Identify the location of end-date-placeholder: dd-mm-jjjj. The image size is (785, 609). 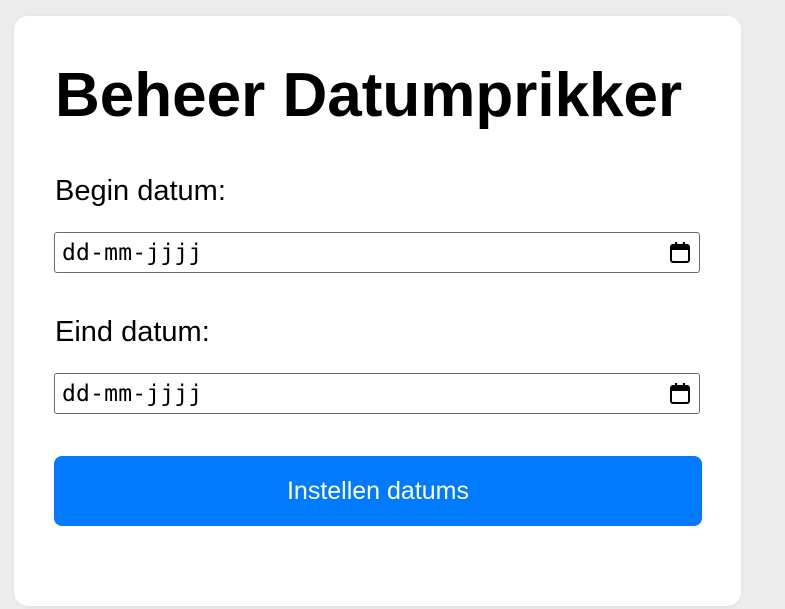
(365, 394).